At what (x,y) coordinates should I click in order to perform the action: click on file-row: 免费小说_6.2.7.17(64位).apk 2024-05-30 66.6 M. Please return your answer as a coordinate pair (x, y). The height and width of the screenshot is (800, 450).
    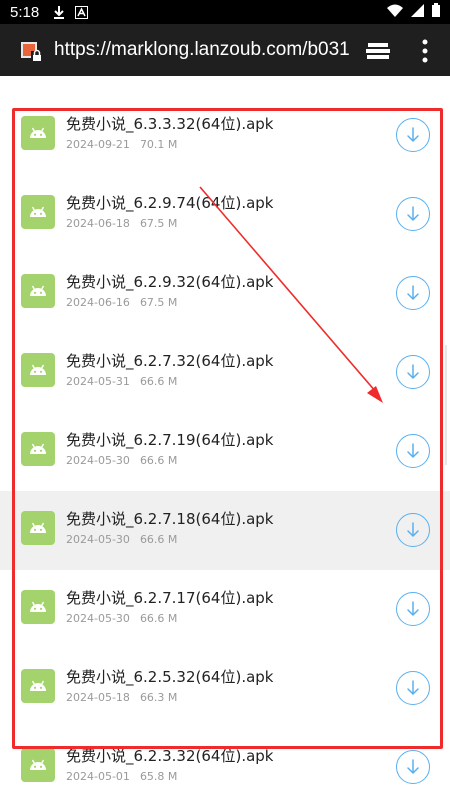
    Looking at the image, I should click on (225, 609).